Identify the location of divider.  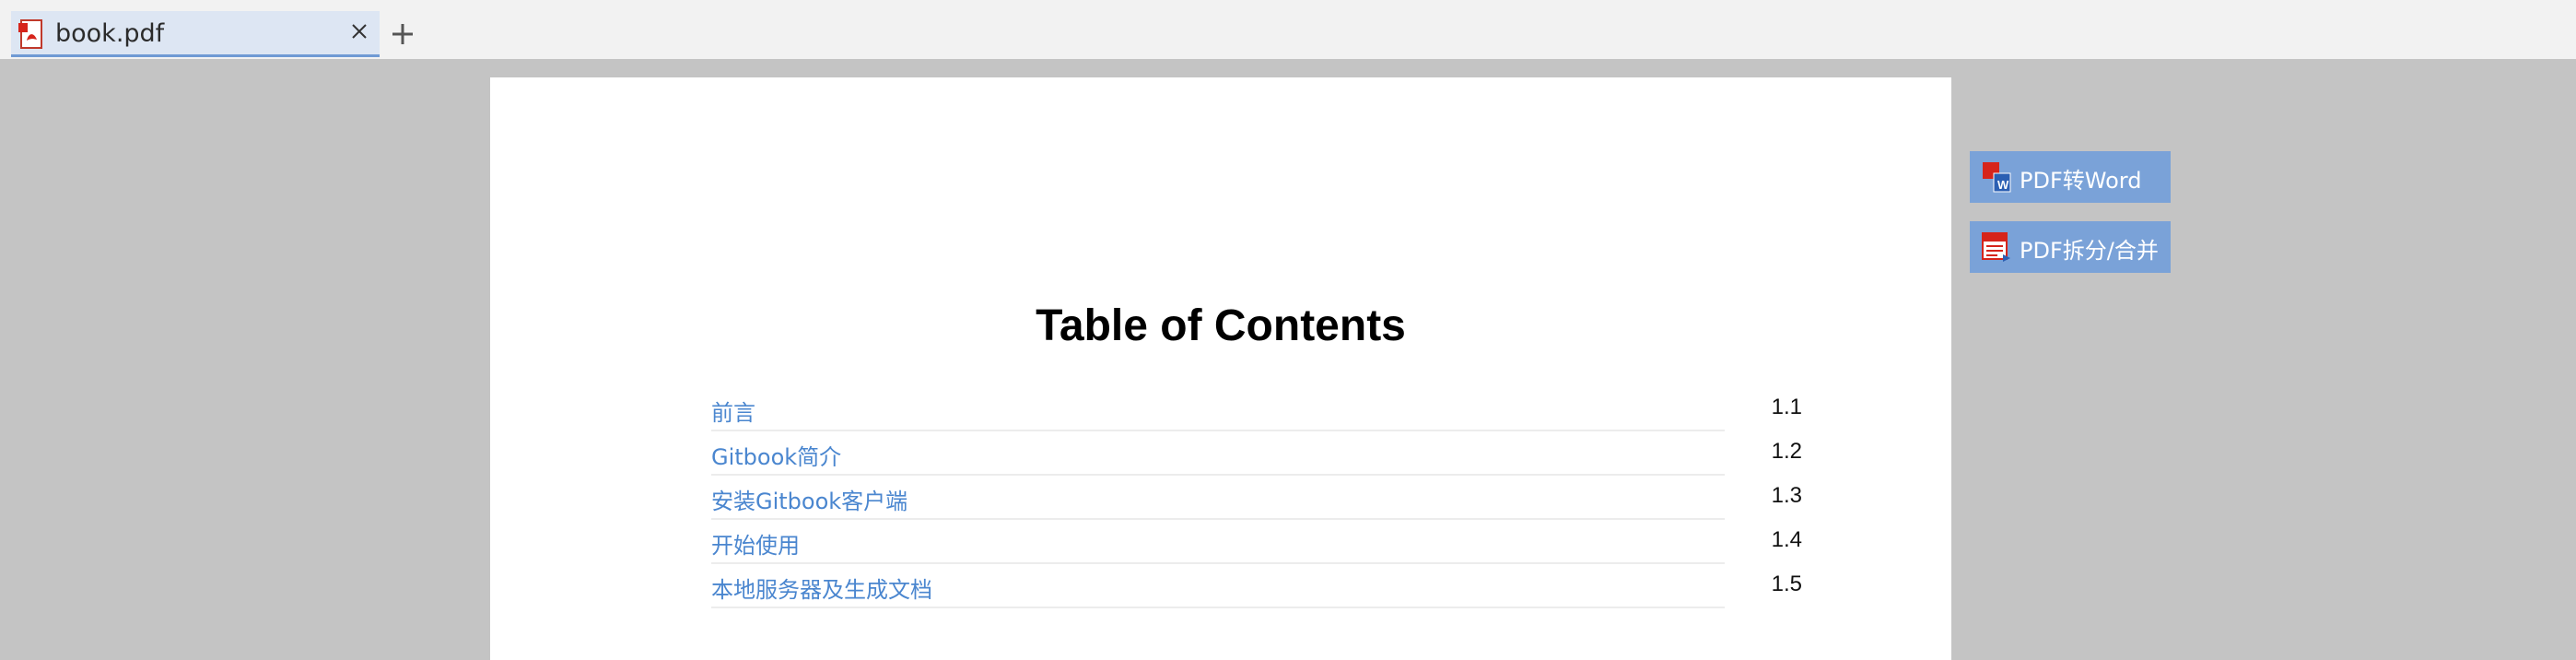
(1218, 607).